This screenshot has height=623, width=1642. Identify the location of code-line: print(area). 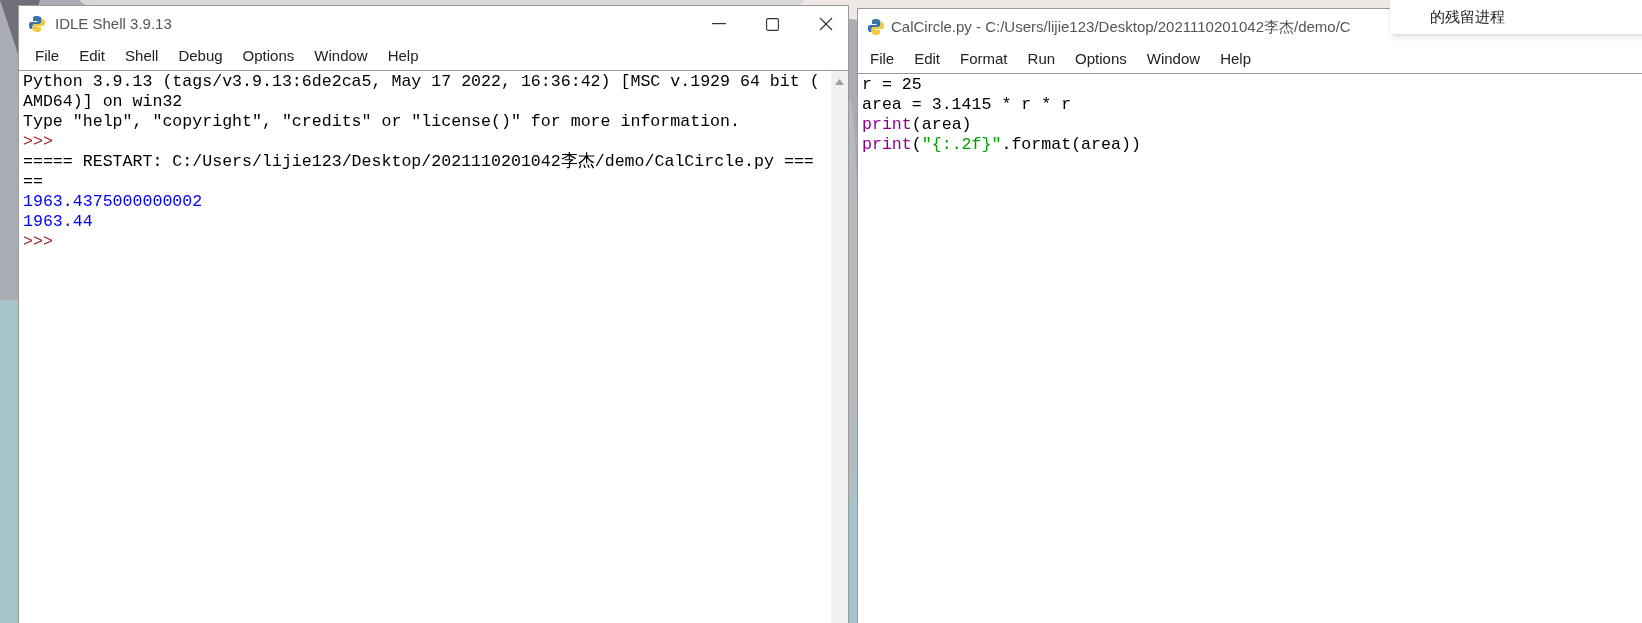
(917, 125).